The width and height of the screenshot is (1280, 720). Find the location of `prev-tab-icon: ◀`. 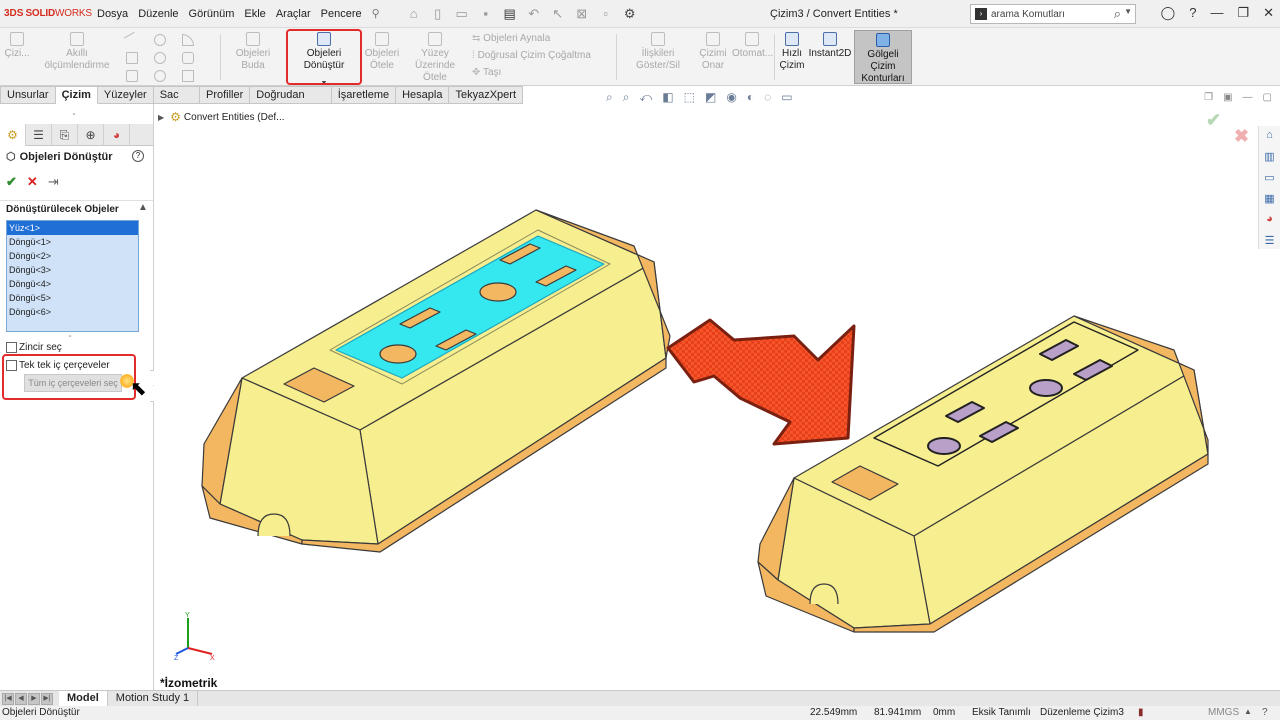

prev-tab-icon: ◀ is located at coordinates (21, 698).